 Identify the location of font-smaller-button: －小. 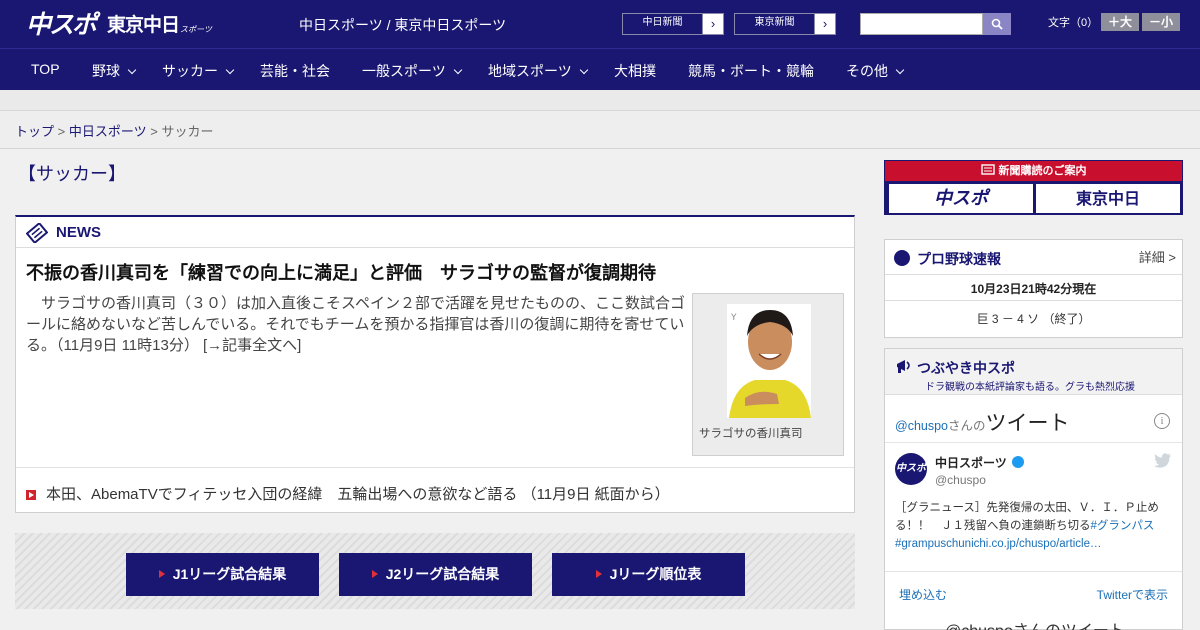
(1161, 22).